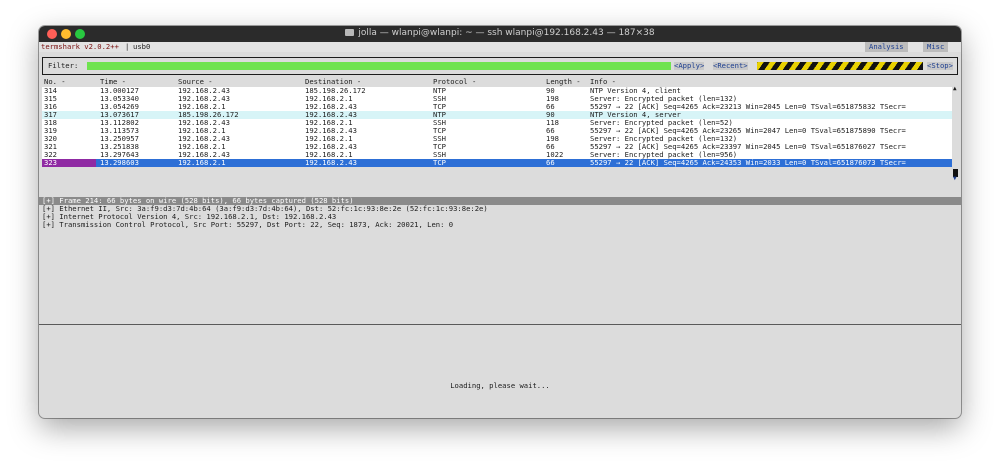 Image resolution: width=1000 pixels, height=470 pixels. Describe the element at coordinates (563, 82) in the screenshot. I see `column-header-length: Length -` at that location.